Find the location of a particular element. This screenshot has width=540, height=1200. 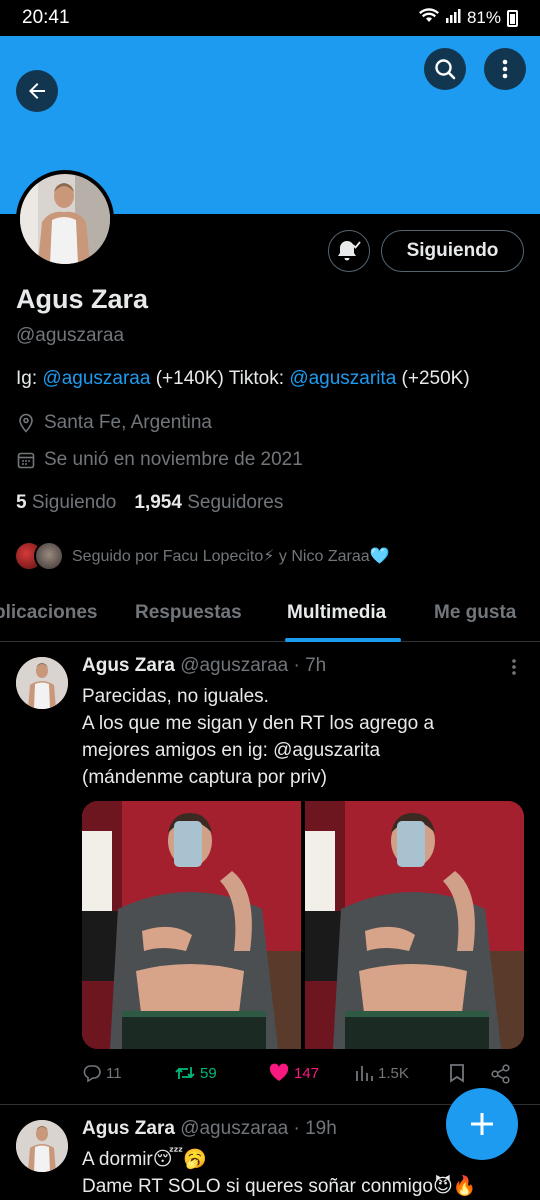

follow-counts: 5 Siguiendo 1,954 Seguidores is located at coordinates (149, 503).